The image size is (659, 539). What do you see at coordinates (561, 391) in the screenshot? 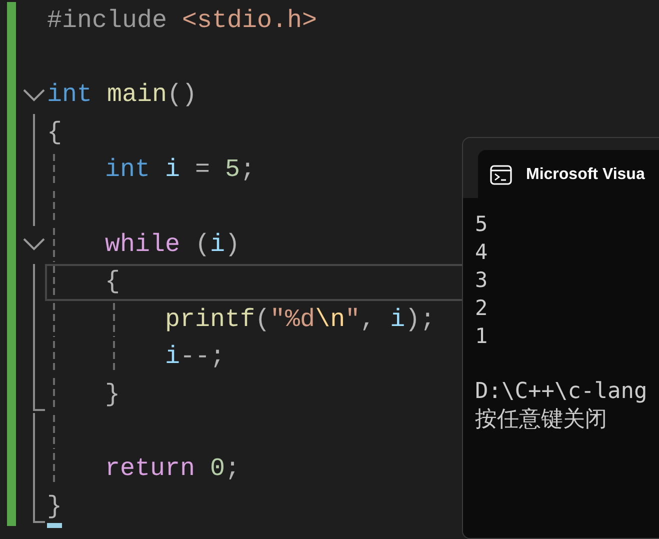
I see `console-message: D:\C++\c-lang` at bounding box center [561, 391].